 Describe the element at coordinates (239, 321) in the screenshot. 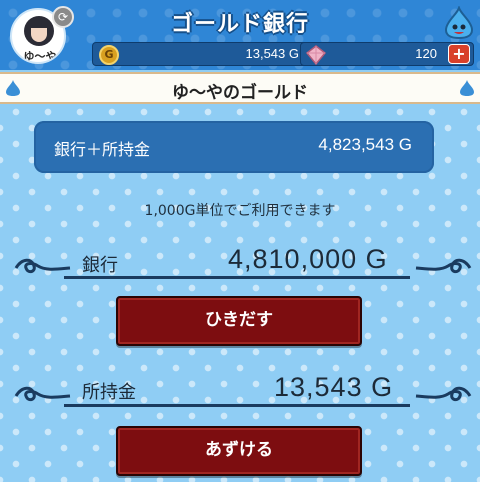

I see `withdraw-button: ひきだす` at that location.